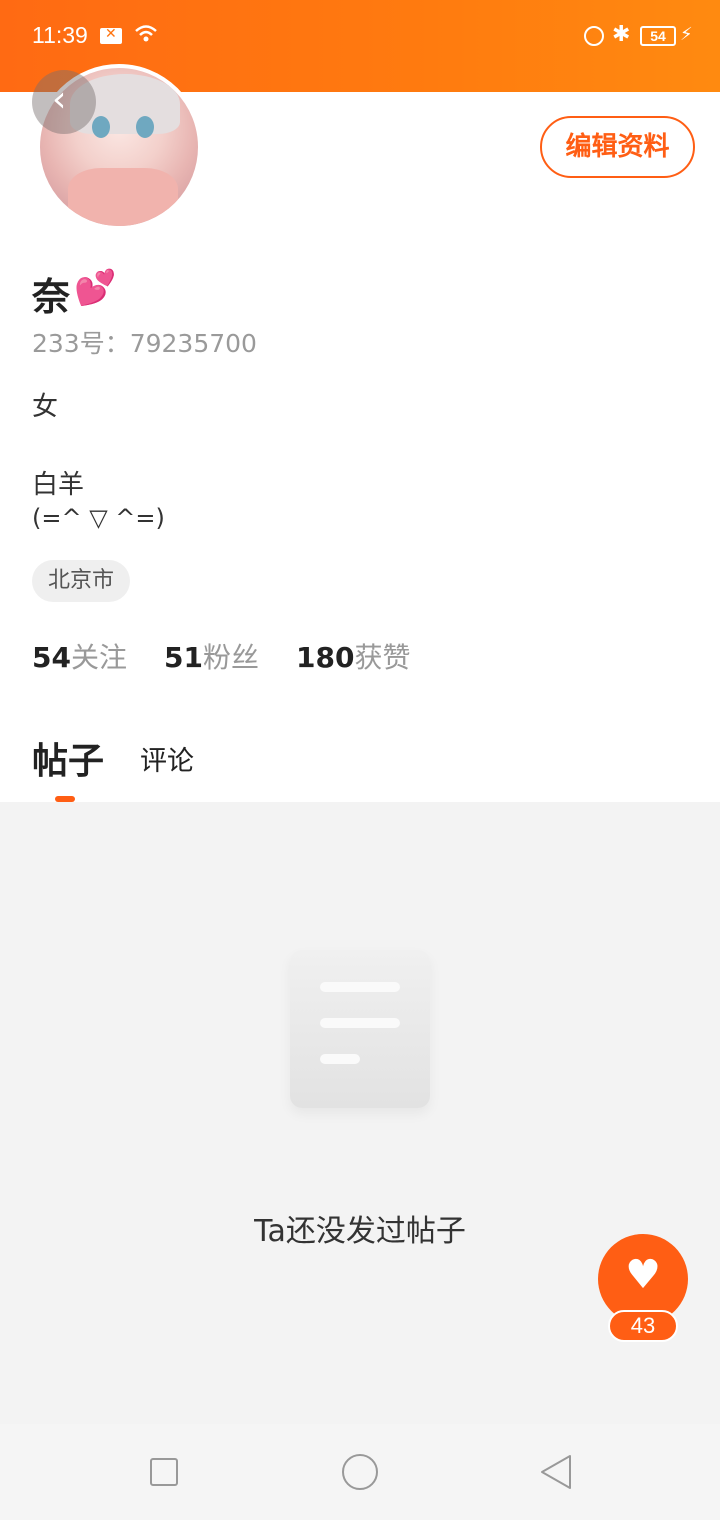 This screenshot has width=720, height=1520. What do you see at coordinates (360, 1029) in the screenshot?
I see `empty-document-icon` at bounding box center [360, 1029].